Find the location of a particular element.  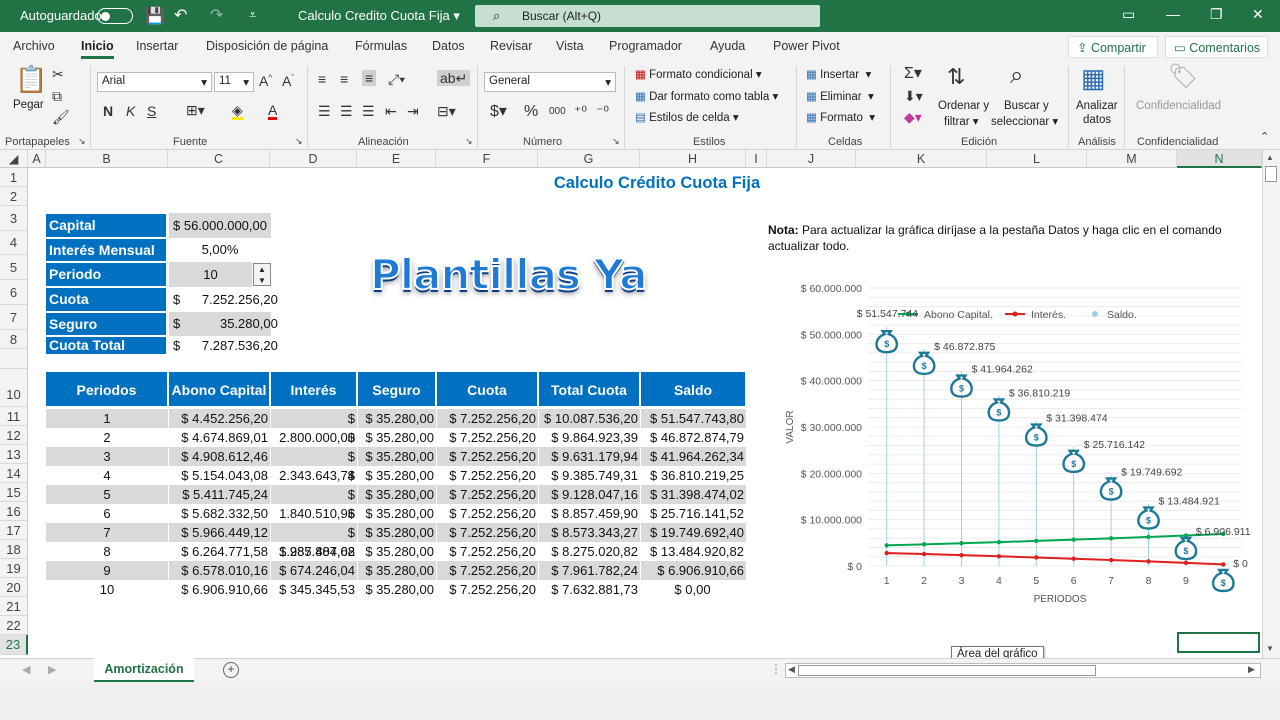

row-header: 4 is located at coordinates (14, 243).